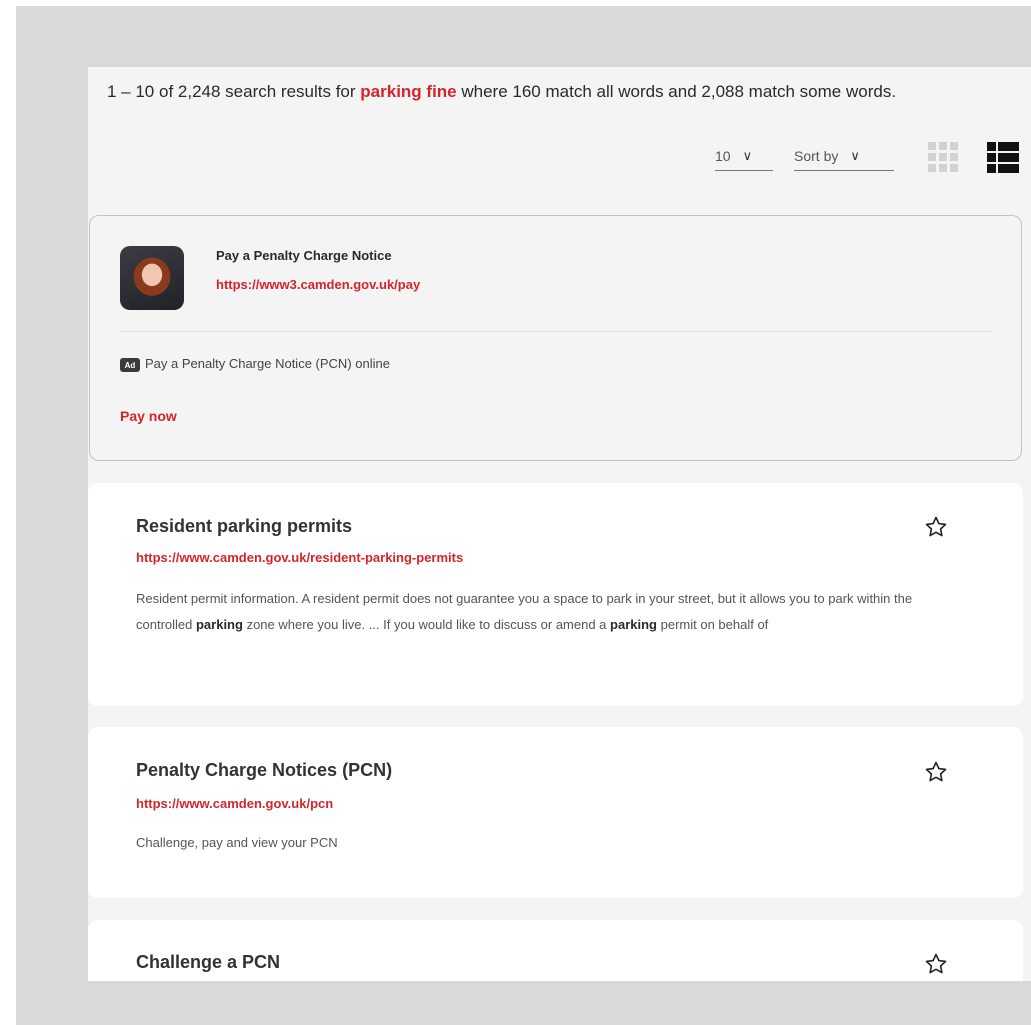  Describe the element at coordinates (237, 842) in the screenshot. I see `snippet-text: Challenge, pay and view your PCN` at that location.